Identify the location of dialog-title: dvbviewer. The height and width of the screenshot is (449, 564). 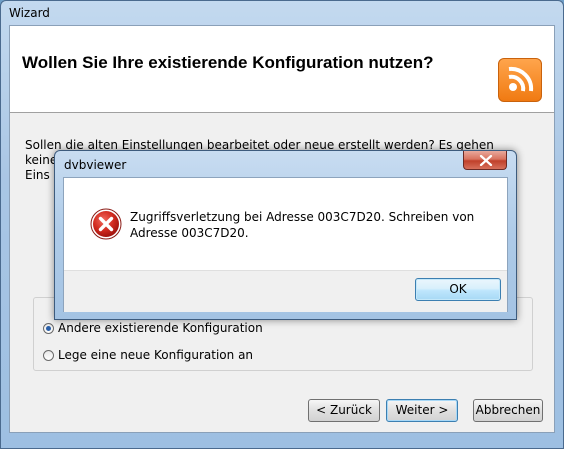
(95, 165).